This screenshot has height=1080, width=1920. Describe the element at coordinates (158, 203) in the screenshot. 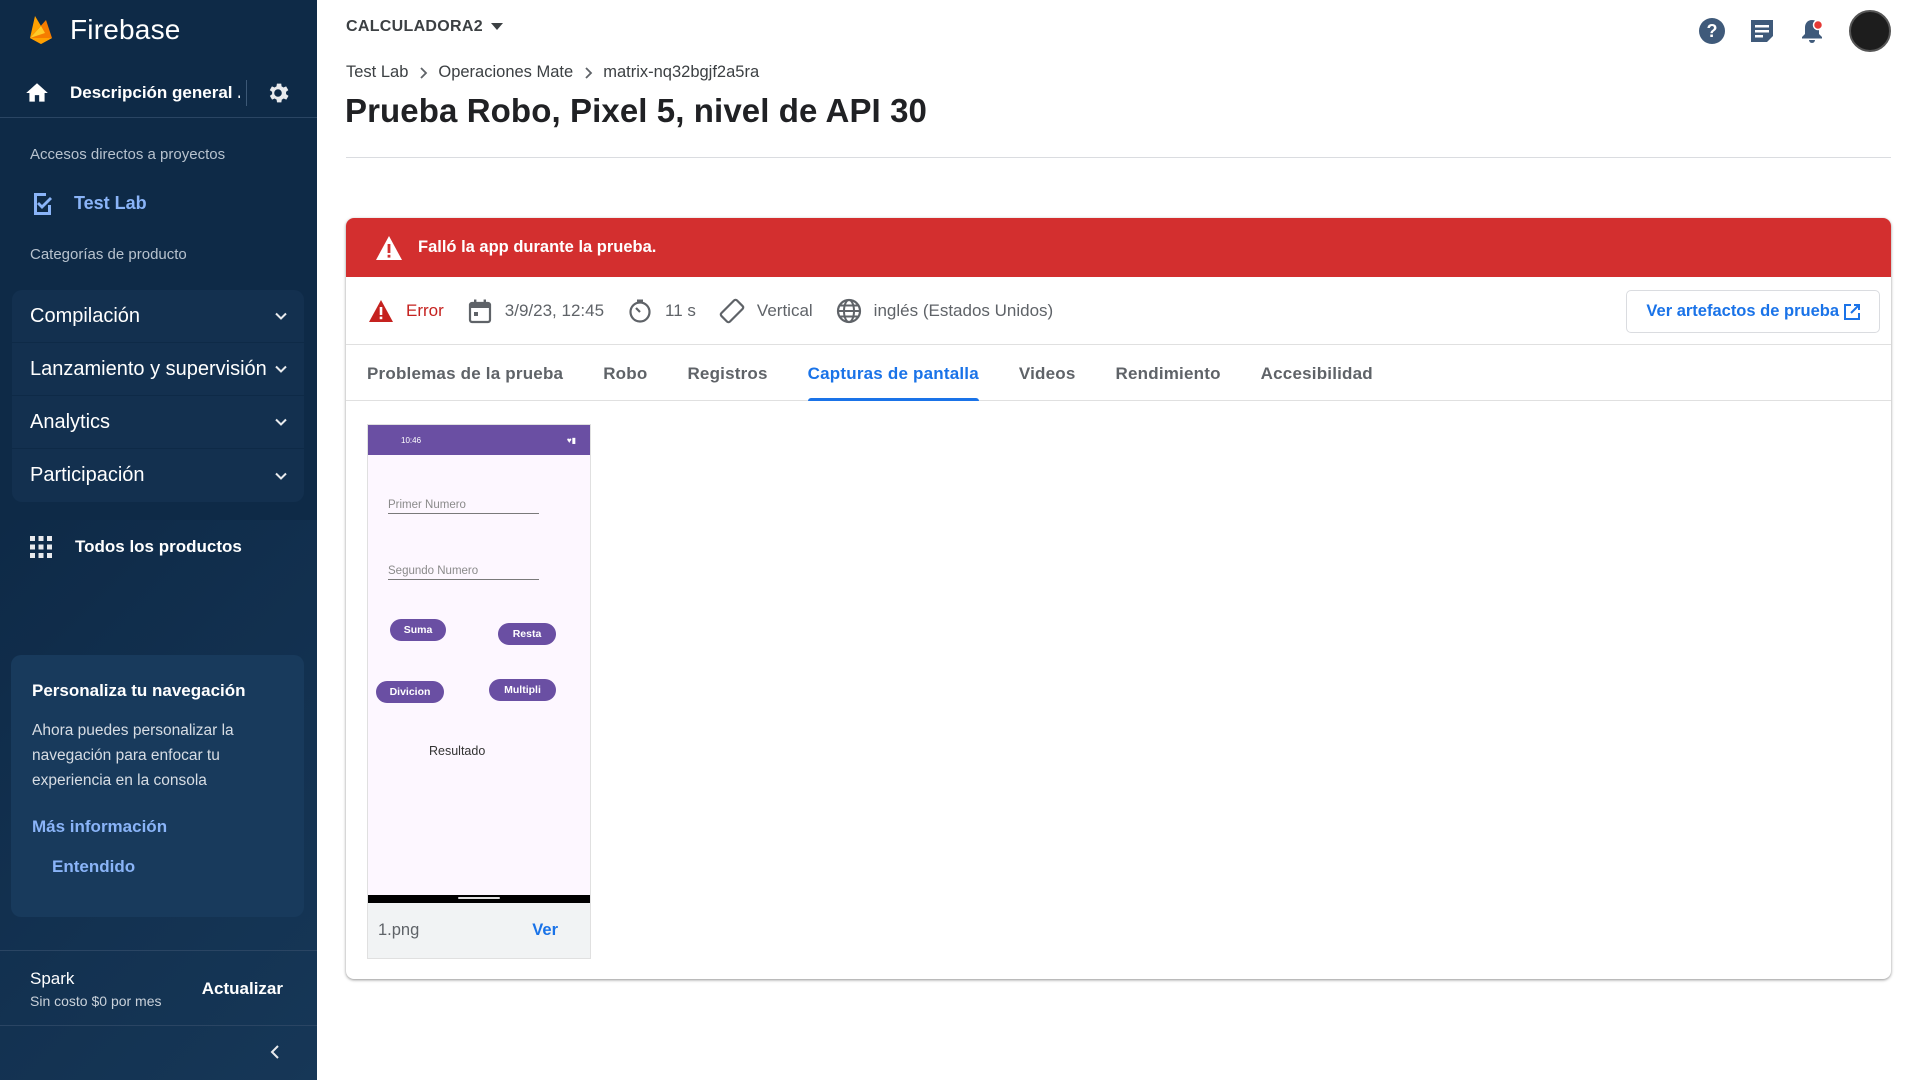

I see `sidebar-item-test-lab: Test Lab` at that location.